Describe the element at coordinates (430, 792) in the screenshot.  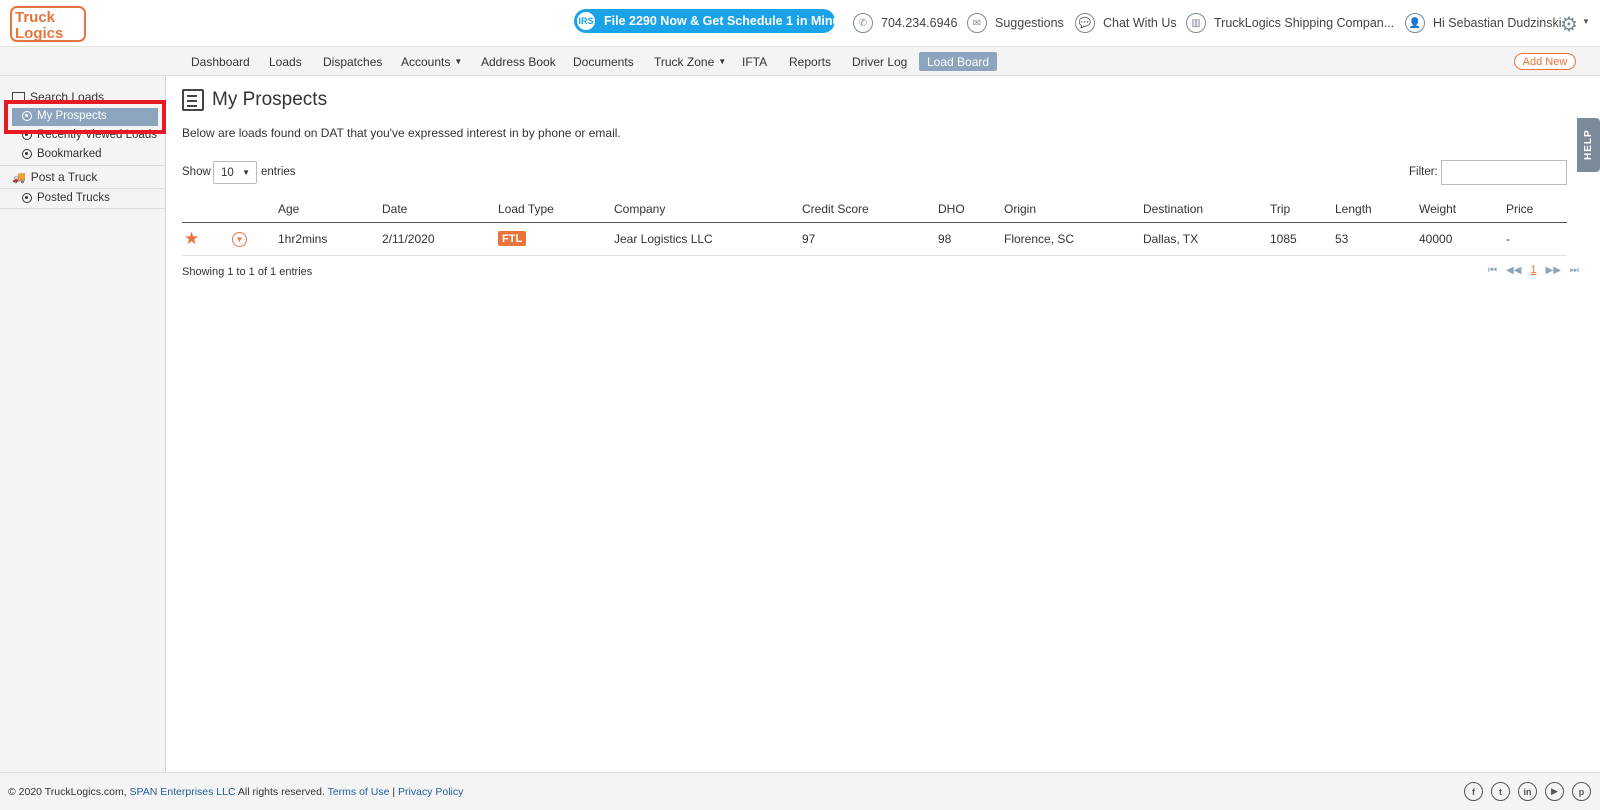
I see `privacy-policy-link: Privacy Policy` at that location.